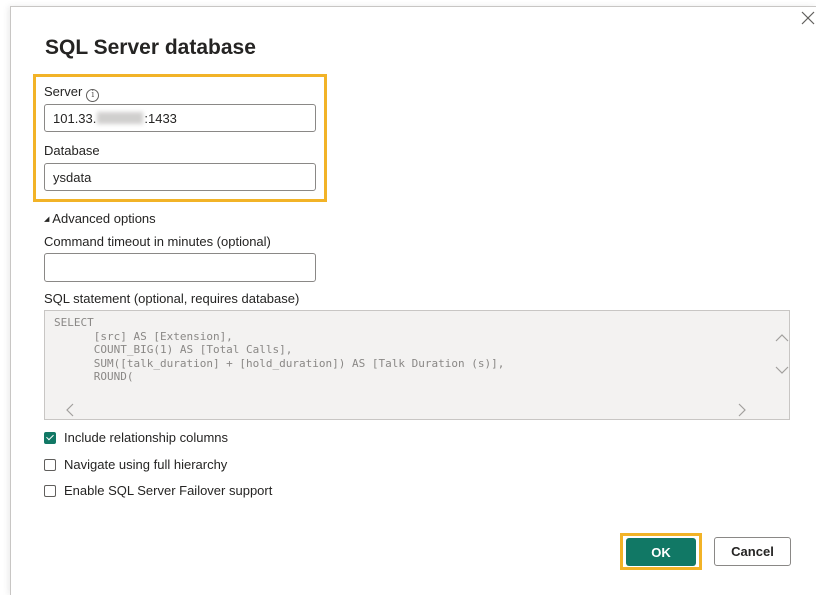 The width and height of the screenshot is (816, 595). Describe the element at coordinates (50, 438) in the screenshot. I see `include-relationship-columns-checkbox` at that location.